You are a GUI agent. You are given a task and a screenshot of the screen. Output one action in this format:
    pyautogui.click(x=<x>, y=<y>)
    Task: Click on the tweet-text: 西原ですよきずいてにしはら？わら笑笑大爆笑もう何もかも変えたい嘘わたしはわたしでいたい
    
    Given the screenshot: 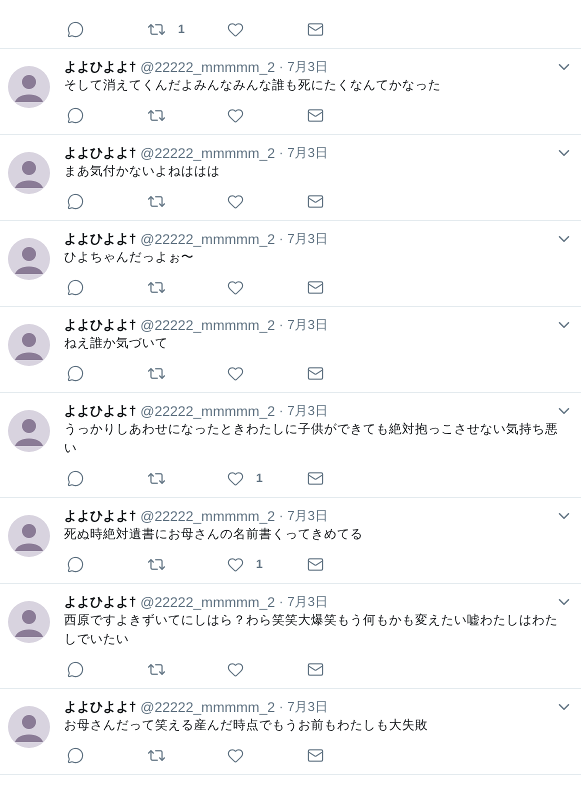 What is the action you would take?
    pyautogui.click(x=311, y=630)
    